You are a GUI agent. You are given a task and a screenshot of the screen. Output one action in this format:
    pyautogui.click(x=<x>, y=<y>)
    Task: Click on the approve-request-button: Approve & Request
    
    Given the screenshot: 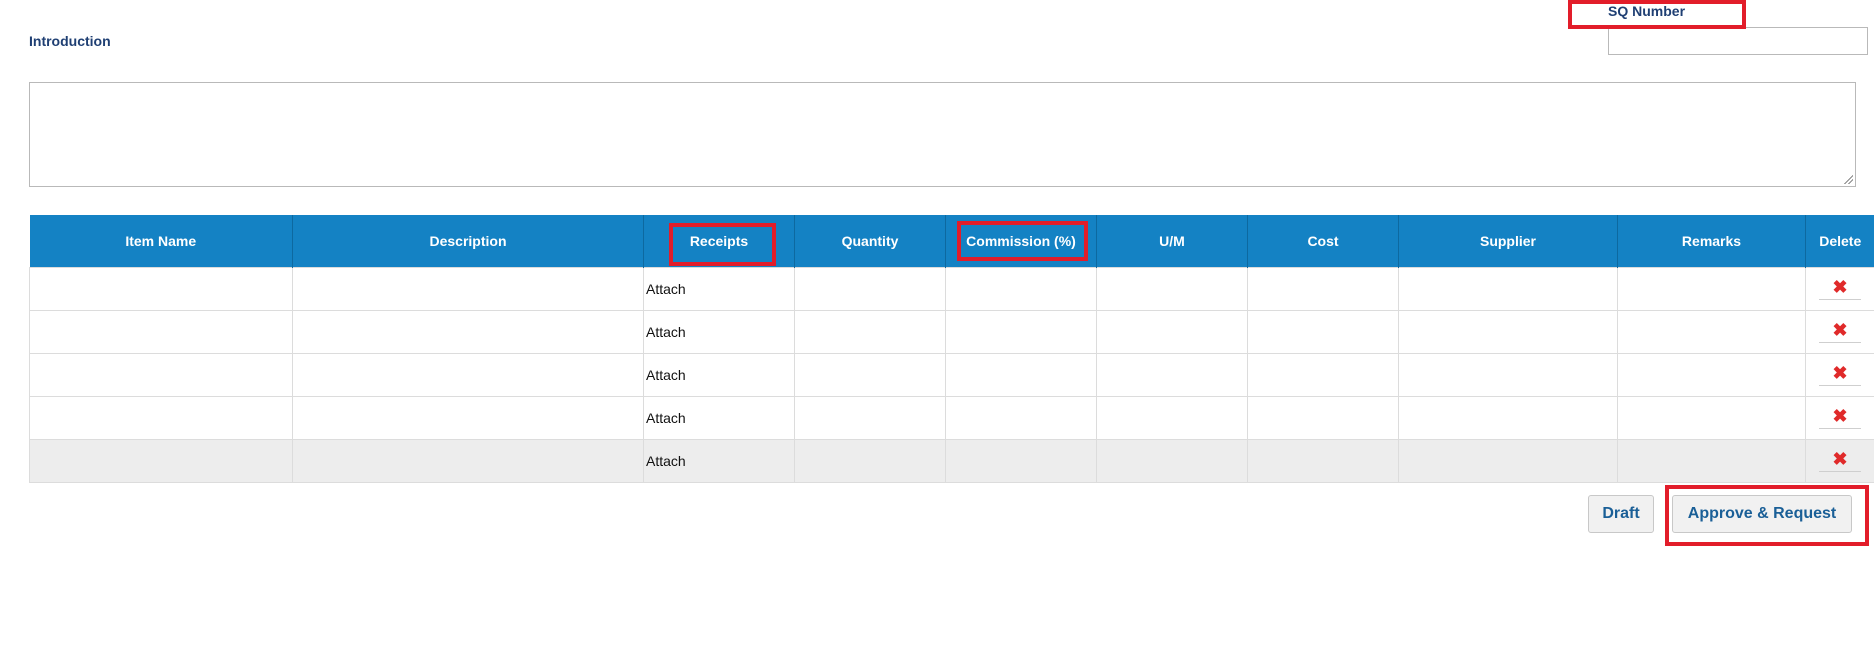 What is the action you would take?
    pyautogui.click(x=1762, y=514)
    